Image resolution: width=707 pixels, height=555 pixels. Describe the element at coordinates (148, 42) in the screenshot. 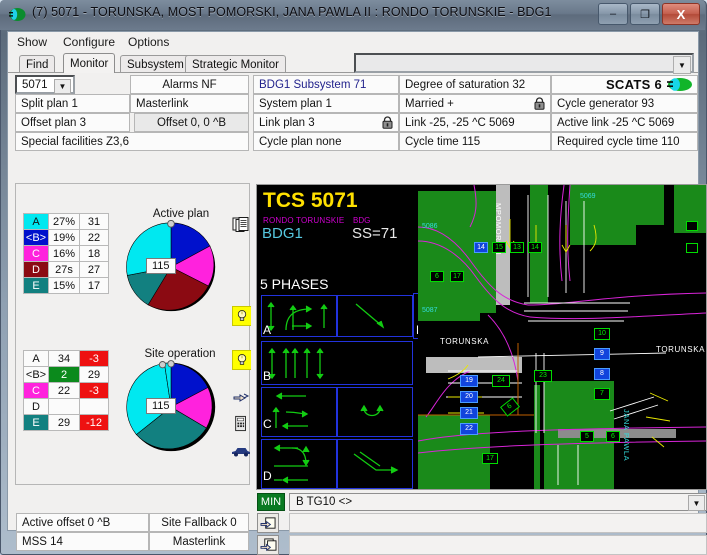

I see `menu-options: Options` at that location.